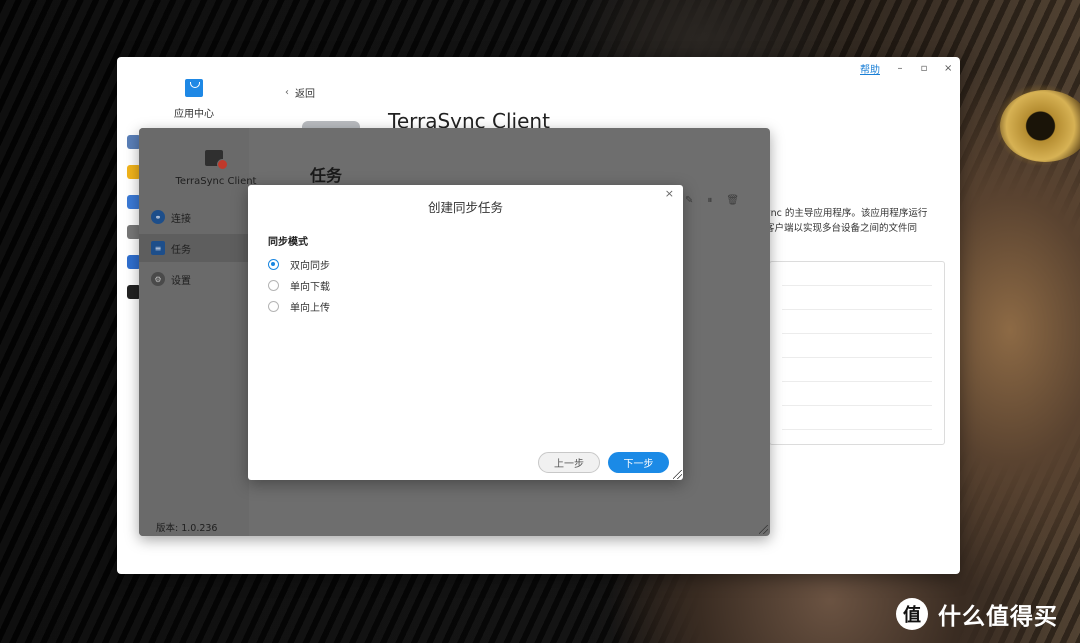 The height and width of the screenshot is (643, 1080). Describe the element at coordinates (288, 242) in the screenshot. I see `sync-mode-label: 同步模式` at that location.